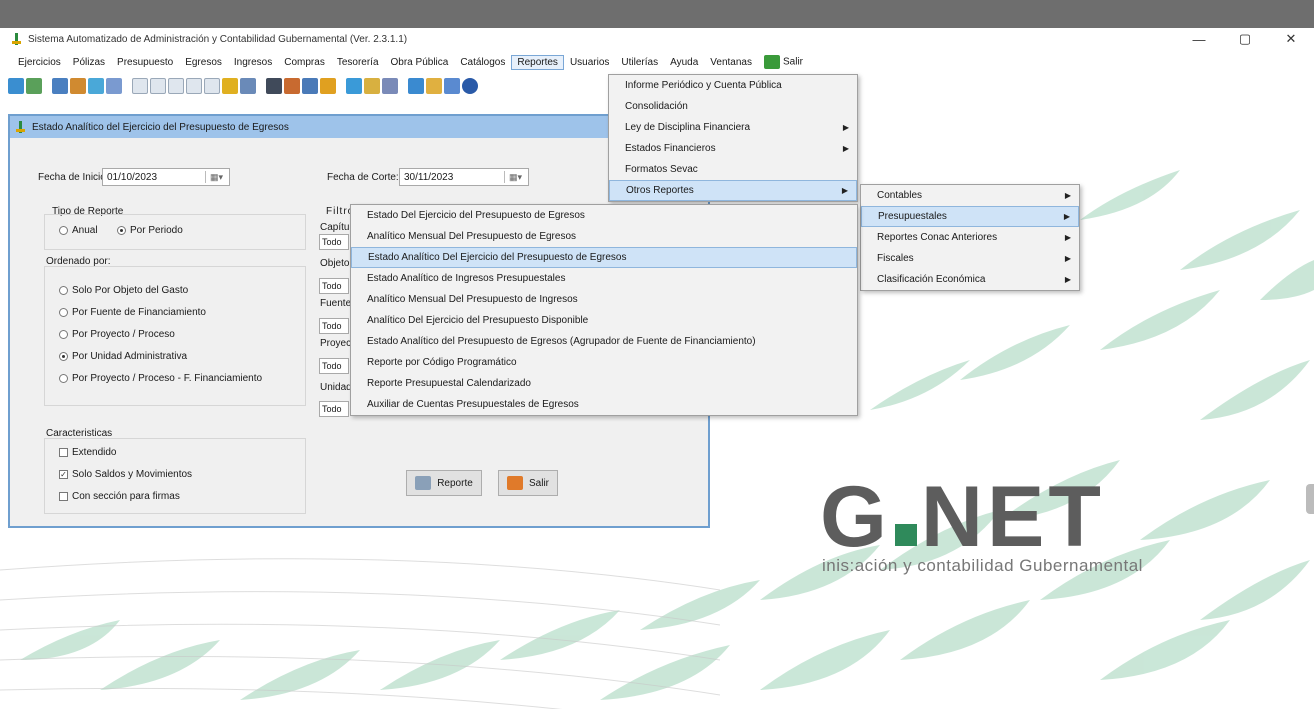  I want to click on help-icon, so click(470, 86).